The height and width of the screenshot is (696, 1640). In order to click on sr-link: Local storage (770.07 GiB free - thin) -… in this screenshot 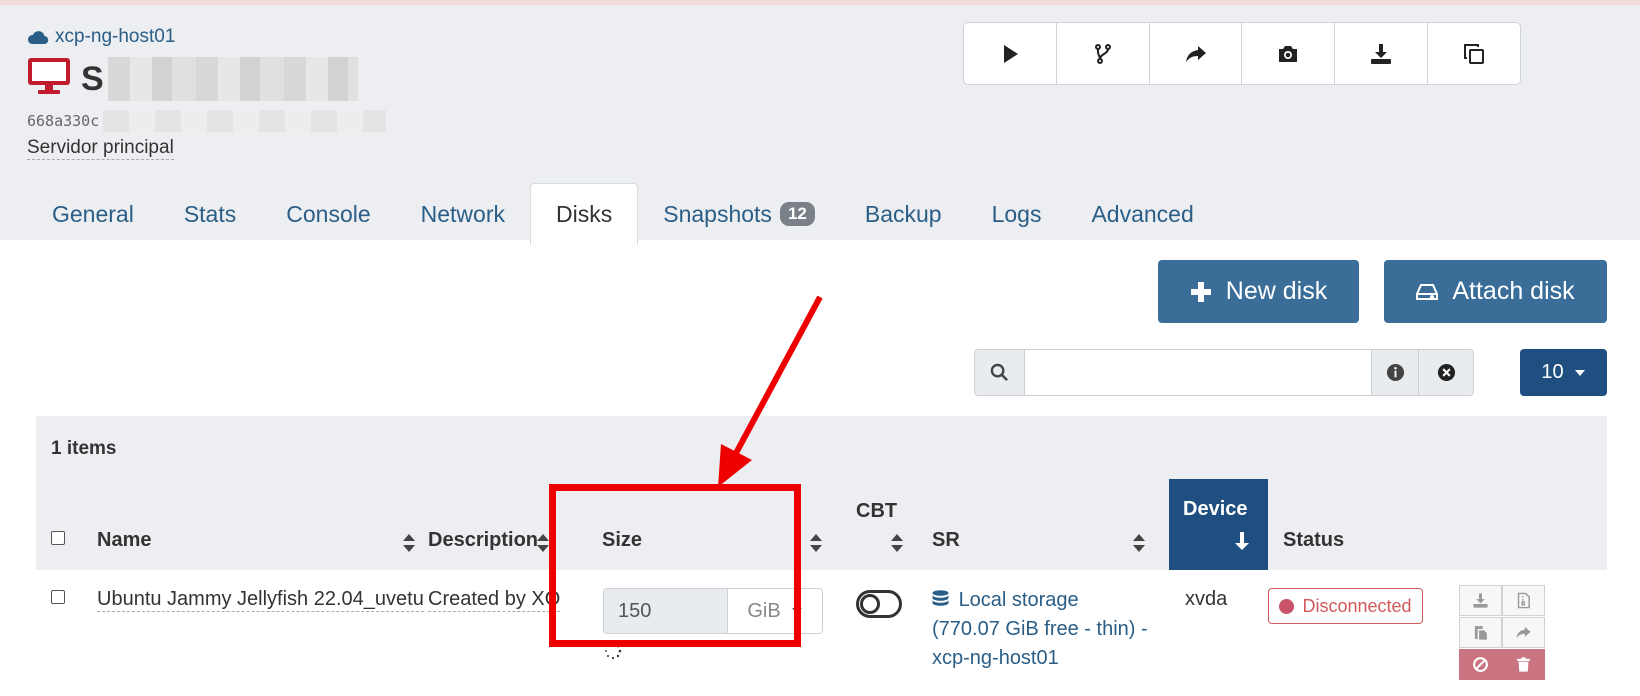, I will do `click(1042, 629)`.